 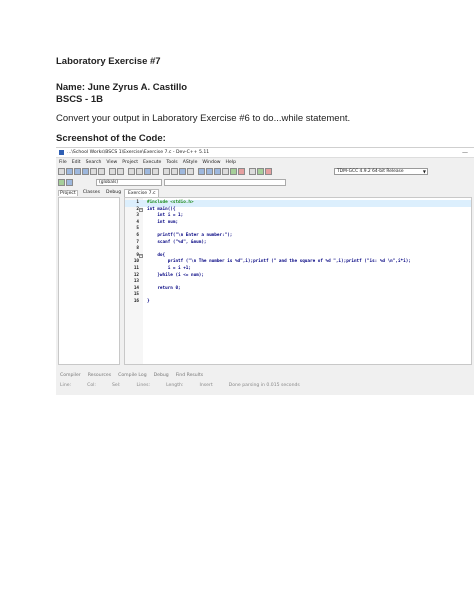 What do you see at coordinates (465, 152) in the screenshot?
I see `minimize-icon: —` at bounding box center [465, 152].